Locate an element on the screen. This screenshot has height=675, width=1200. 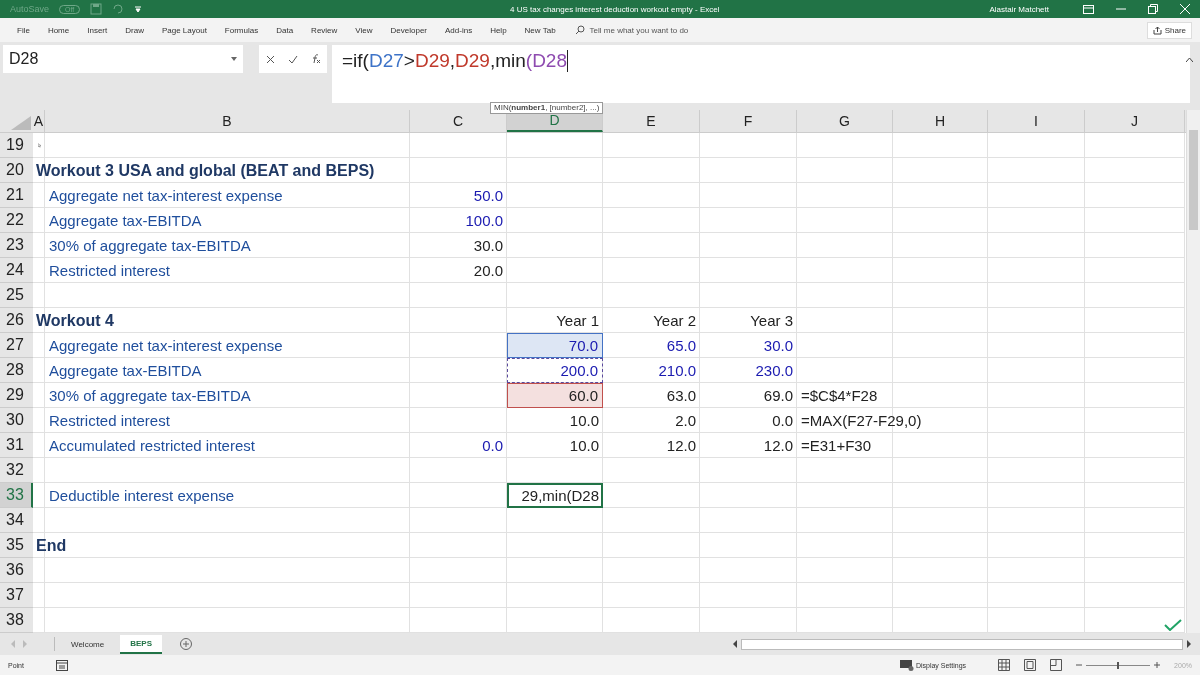
ribbon-tab: Help is located at coordinates (498, 30).